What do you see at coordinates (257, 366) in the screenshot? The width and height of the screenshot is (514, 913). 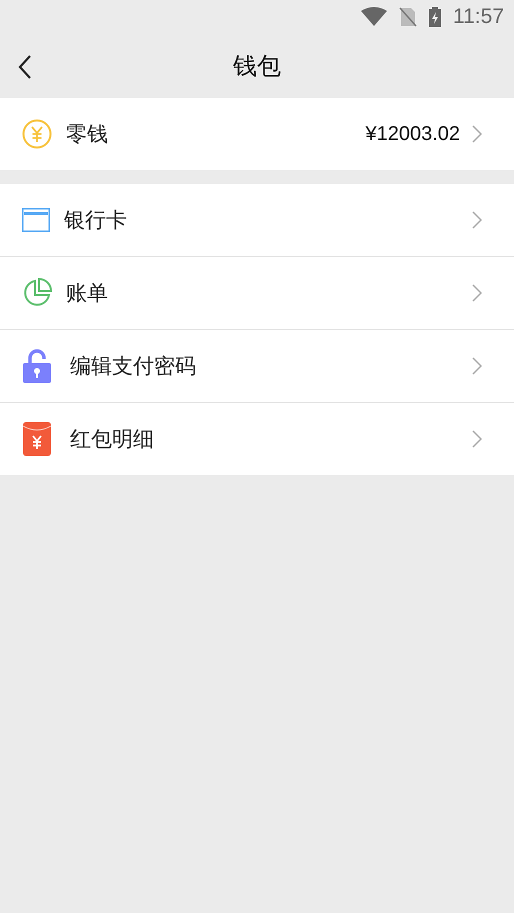 I see `menu-item: 编辑支付密码` at bounding box center [257, 366].